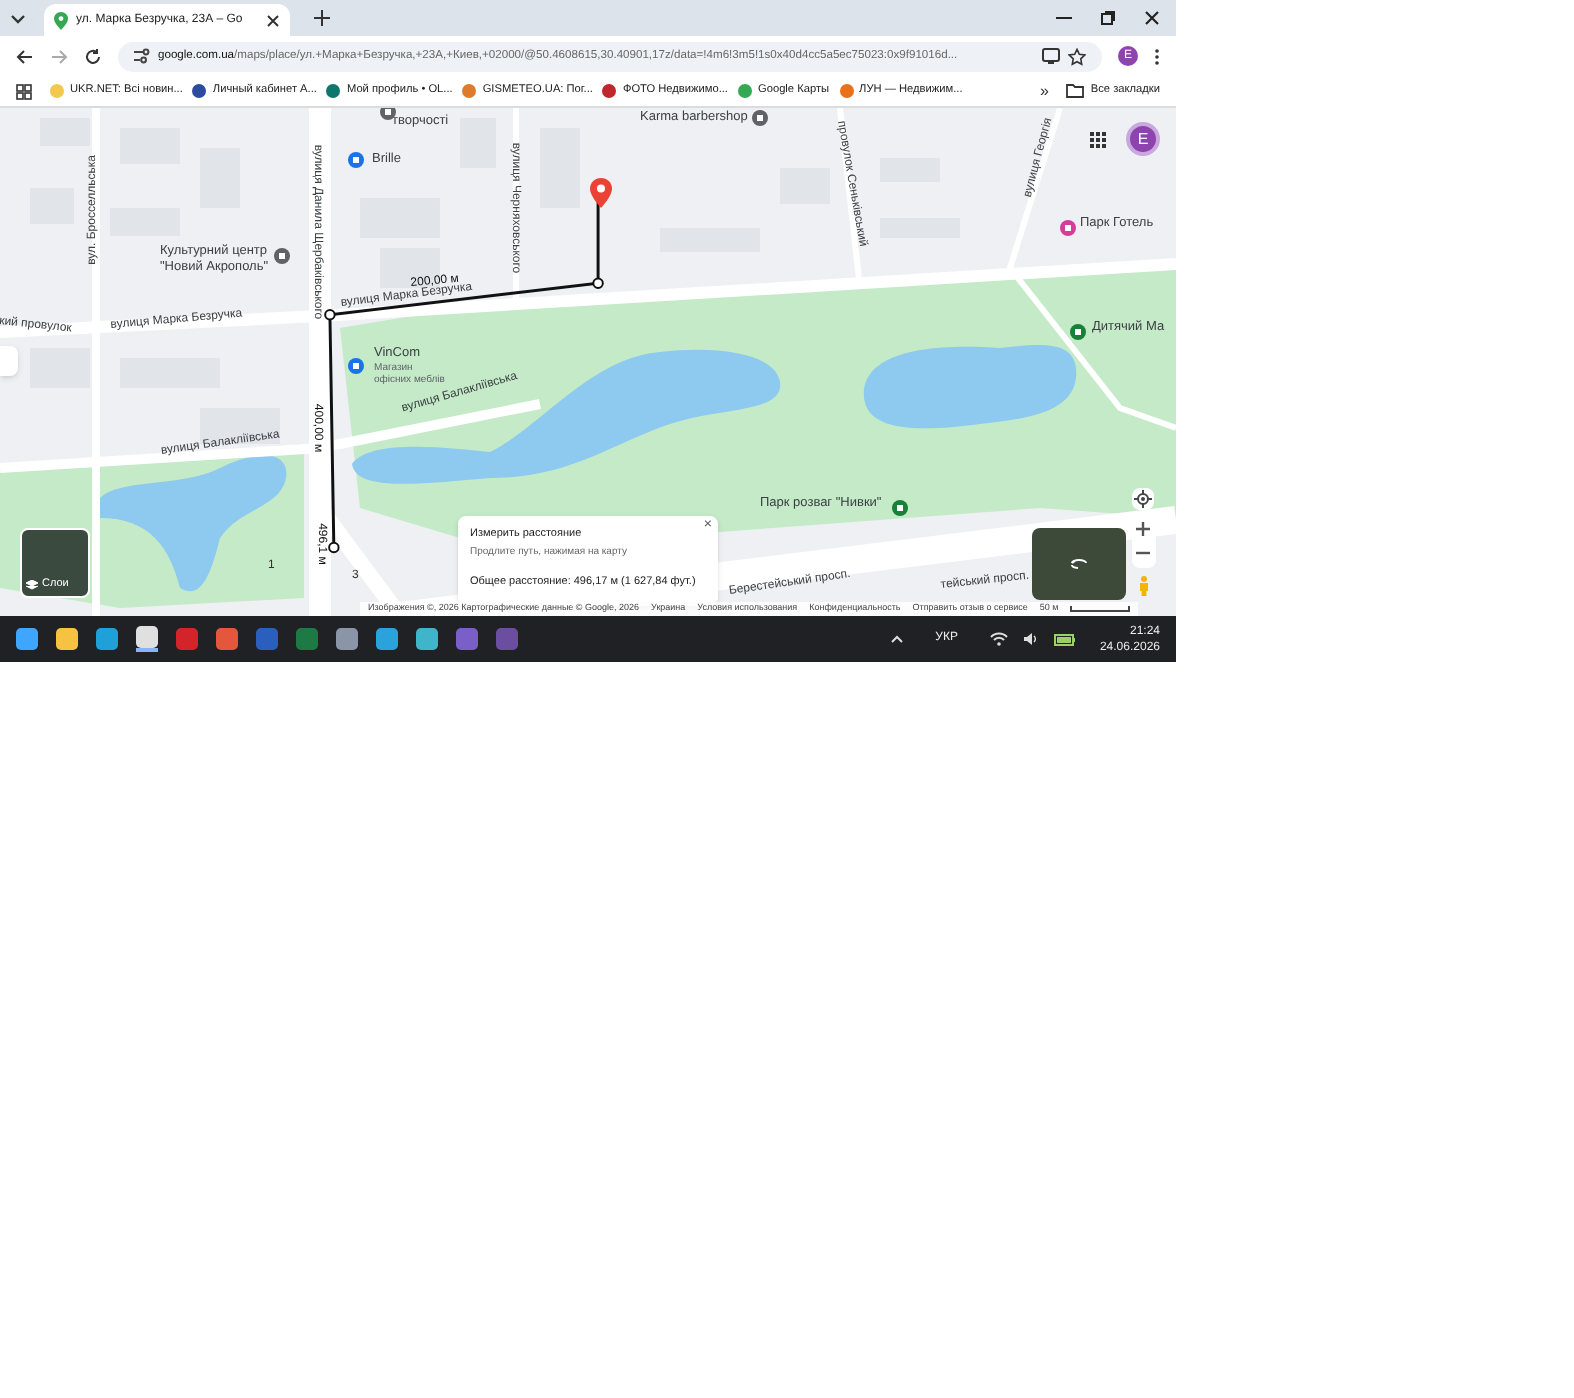 The height and width of the screenshot is (1398, 1574). I want to click on speaker-icon, so click(1030, 639).